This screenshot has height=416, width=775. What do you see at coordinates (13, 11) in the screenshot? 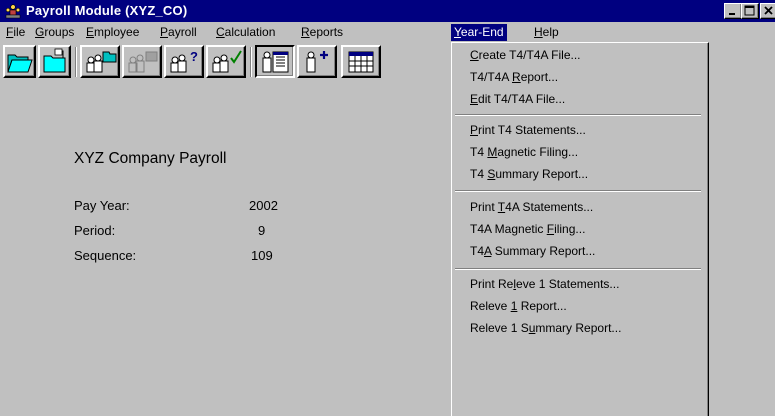
I see `app-icon` at bounding box center [13, 11].